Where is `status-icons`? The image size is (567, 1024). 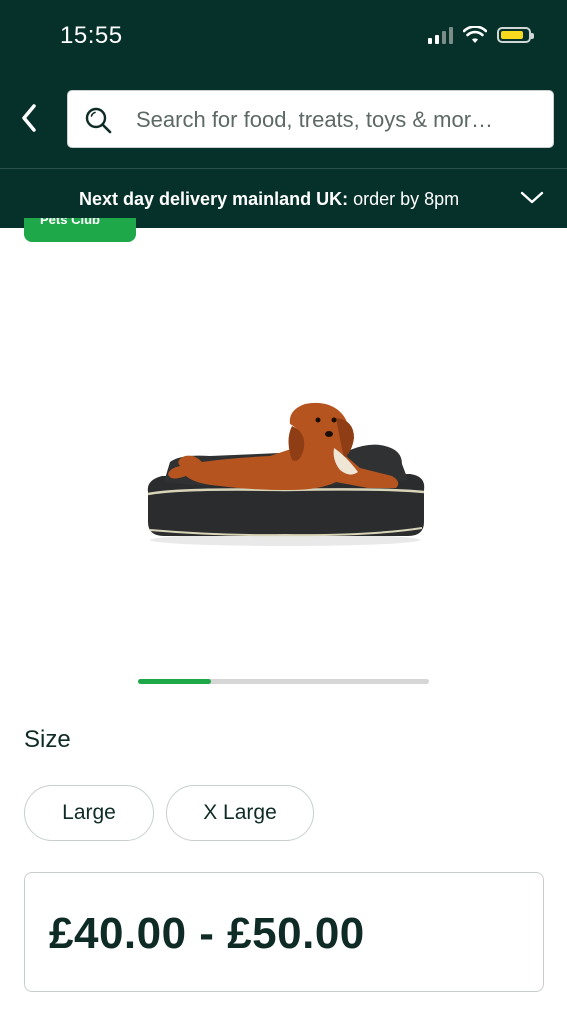
status-icons is located at coordinates (481, 35).